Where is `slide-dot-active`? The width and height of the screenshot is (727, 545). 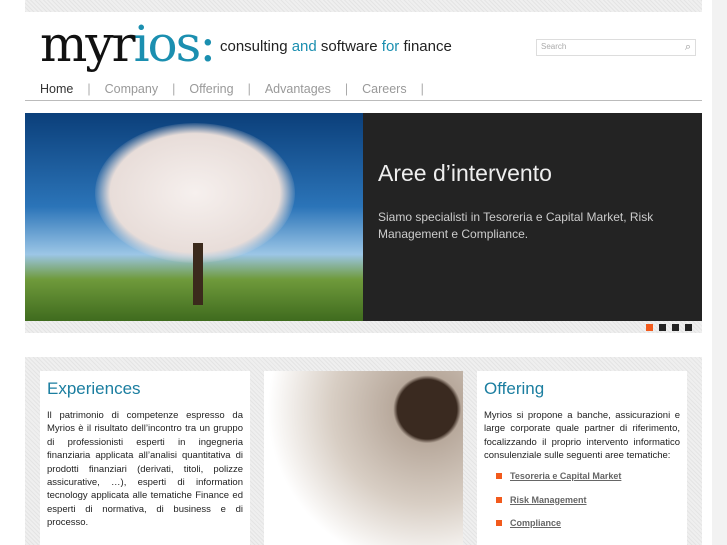
slide-dot-active is located at coordinates (649, 327).